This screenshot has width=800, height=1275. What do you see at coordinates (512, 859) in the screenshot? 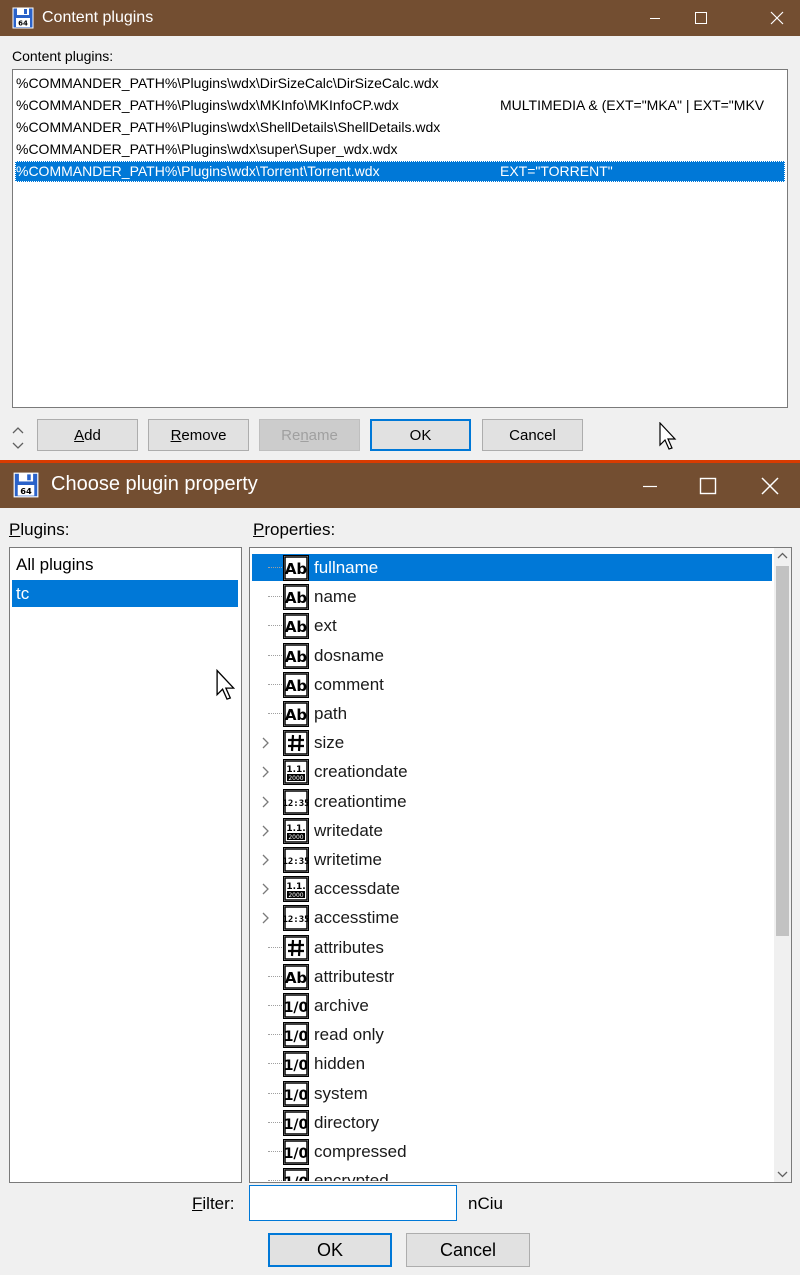
I see `property-tree-item: 12:35 writetime` at bounding box center [512, 859].